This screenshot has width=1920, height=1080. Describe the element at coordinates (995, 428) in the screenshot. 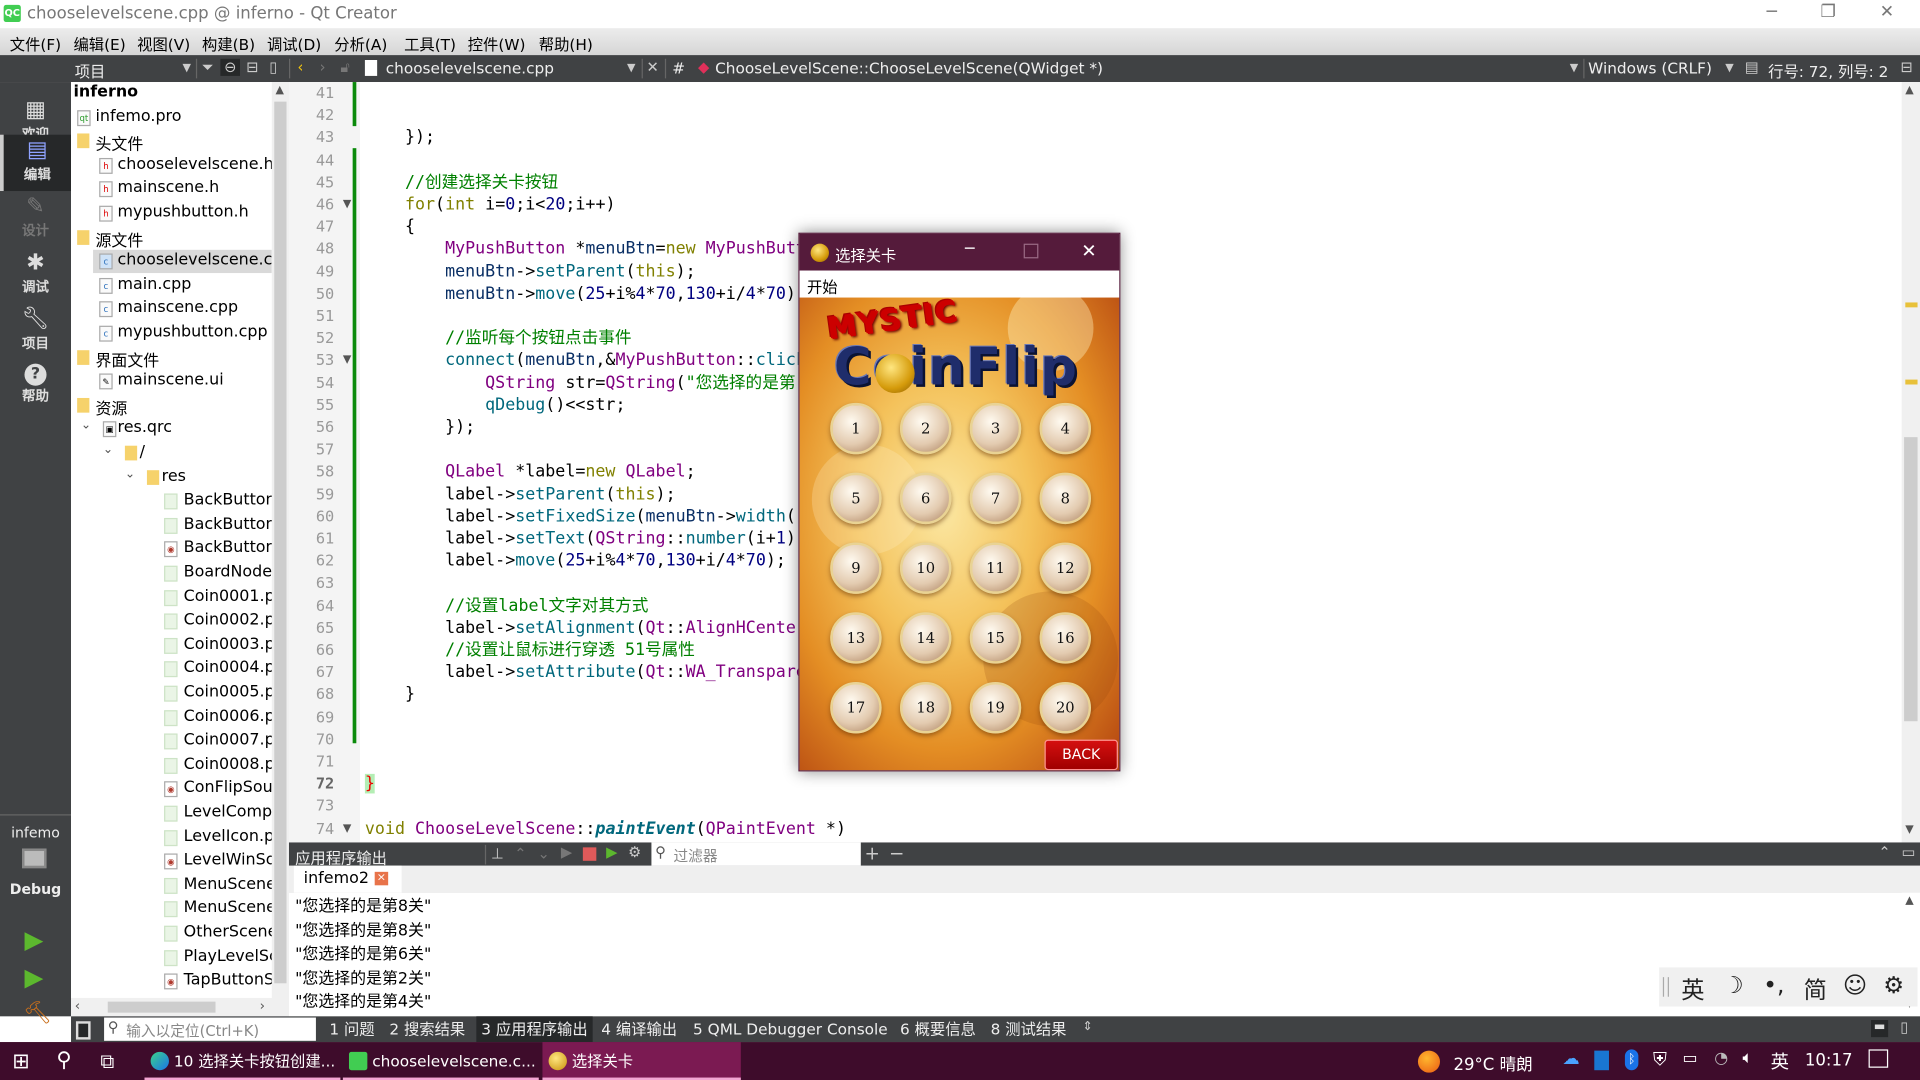

I see `level-button: 3` at that location.